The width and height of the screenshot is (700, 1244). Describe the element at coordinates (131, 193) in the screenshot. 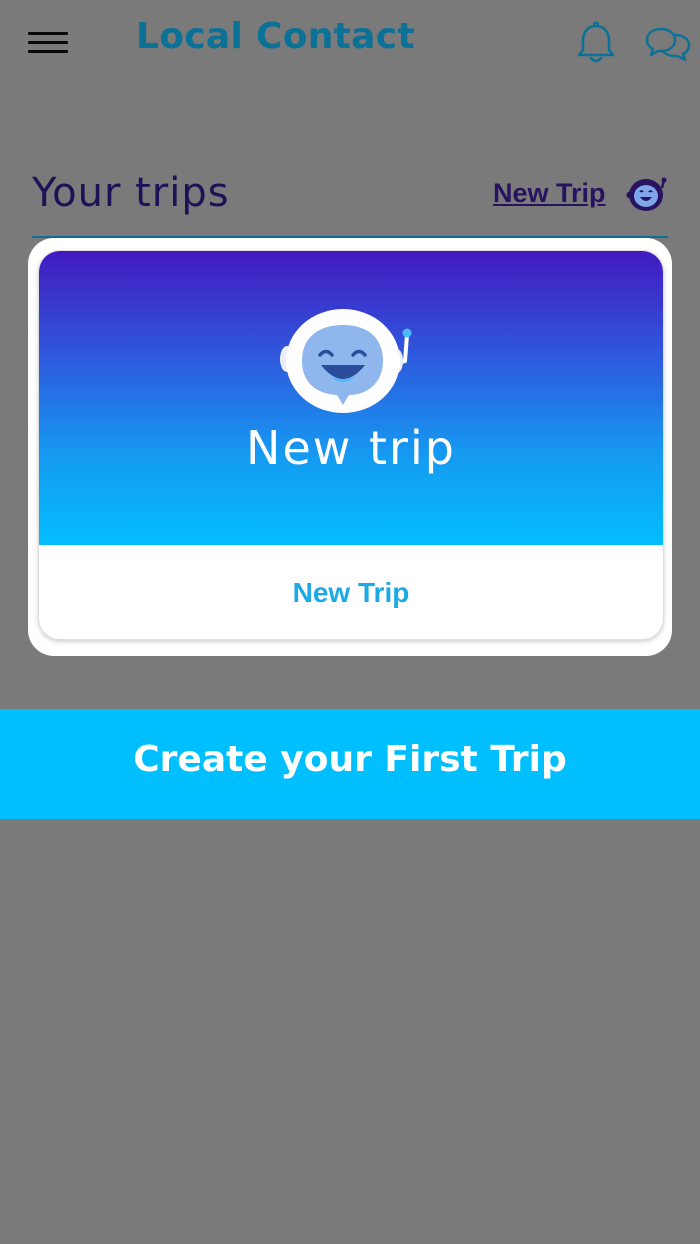

I see `section-title: Your trips` at that location.